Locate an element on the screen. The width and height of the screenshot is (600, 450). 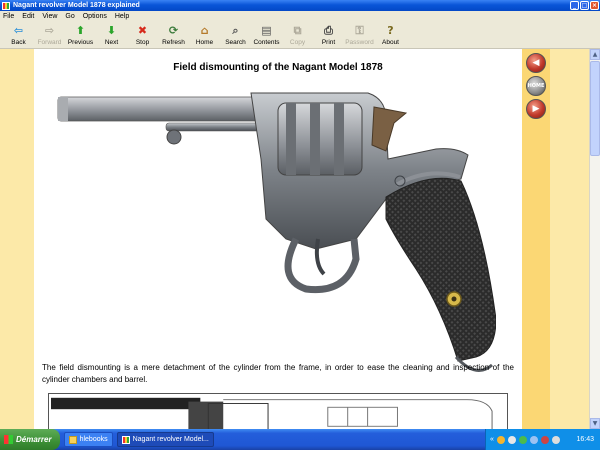
task-label: hlebooks is located at coordinates (93, 439).